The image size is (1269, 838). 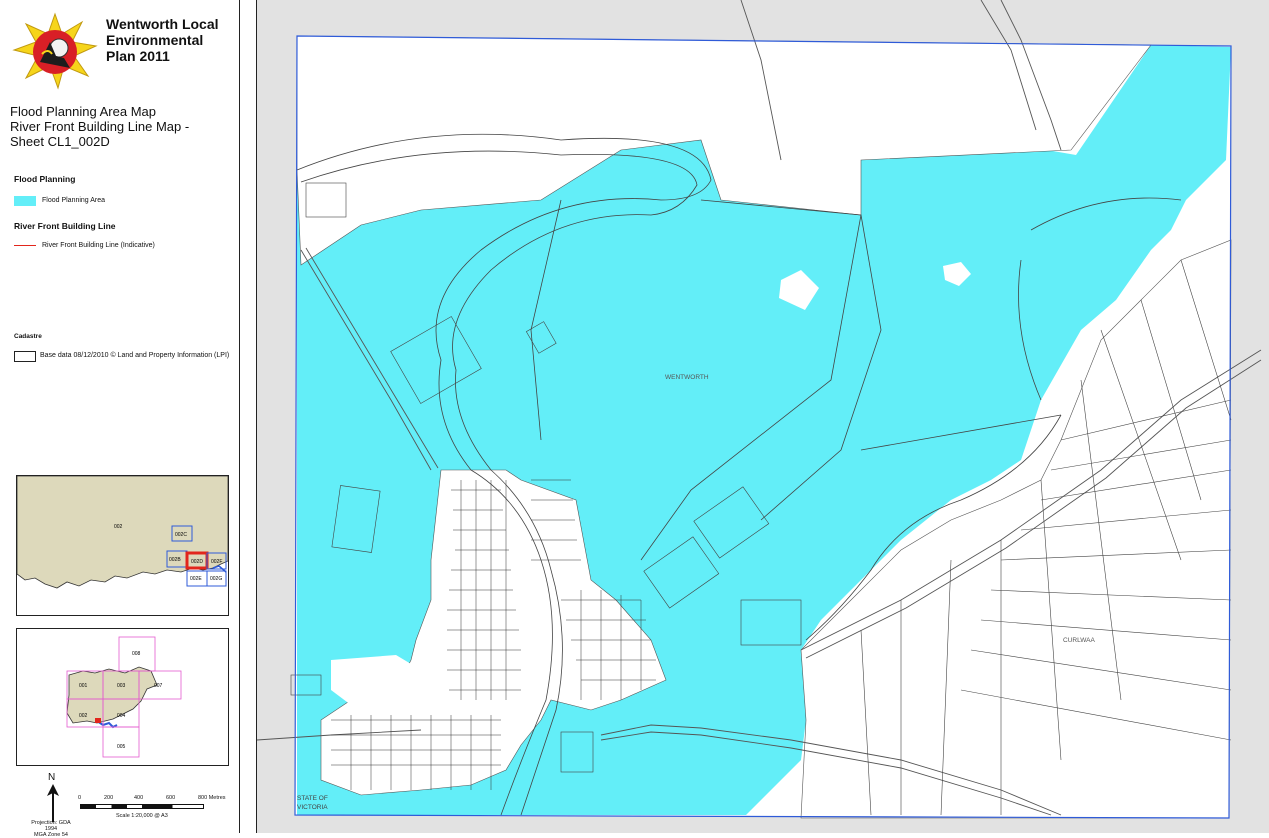 What do you see at coordinates (98, 245) in the screenshot?
I see `river-front-label: River Front Building Line (Indicative)` at bounding box center [98, 245].